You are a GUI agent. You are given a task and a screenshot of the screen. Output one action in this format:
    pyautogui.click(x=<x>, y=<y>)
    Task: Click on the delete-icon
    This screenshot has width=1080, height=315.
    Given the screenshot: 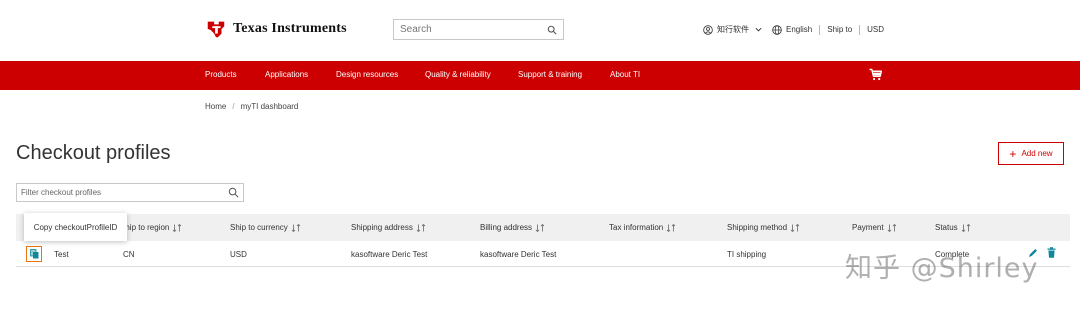 What is the action you would take?
    pyautogui.click(x=1051, y=252)
    